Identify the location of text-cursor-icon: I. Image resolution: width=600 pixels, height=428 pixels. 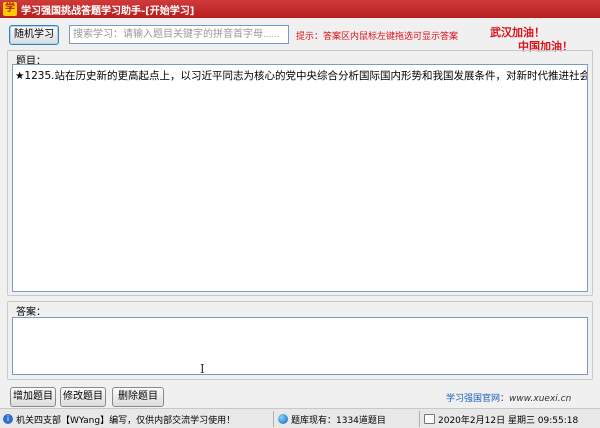
(202, 369).